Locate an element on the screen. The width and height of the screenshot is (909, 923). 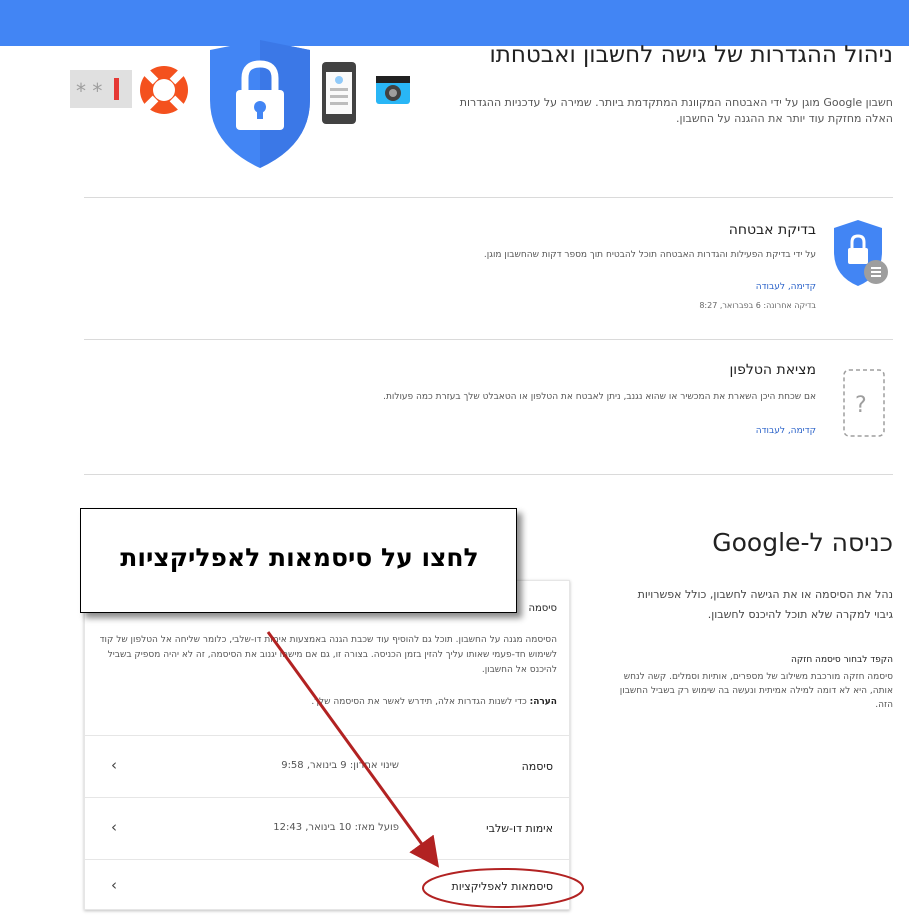
row-label: סיסמאות לאפליקציות is located at coordinates (502, 886).